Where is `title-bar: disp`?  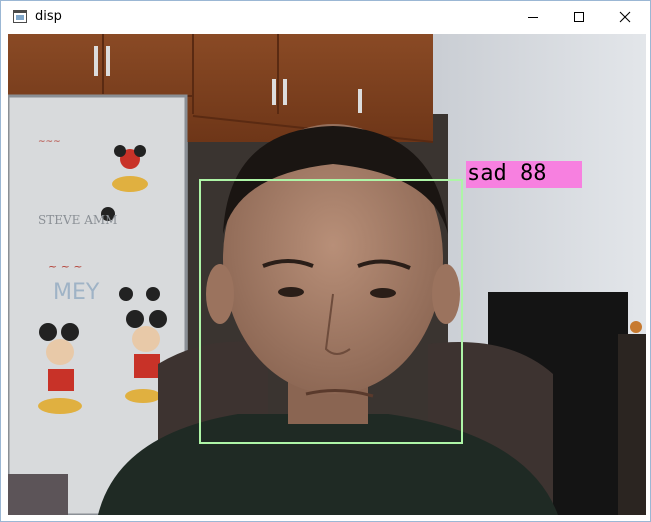
title-bar: disp is located at coordinates (325, 17).